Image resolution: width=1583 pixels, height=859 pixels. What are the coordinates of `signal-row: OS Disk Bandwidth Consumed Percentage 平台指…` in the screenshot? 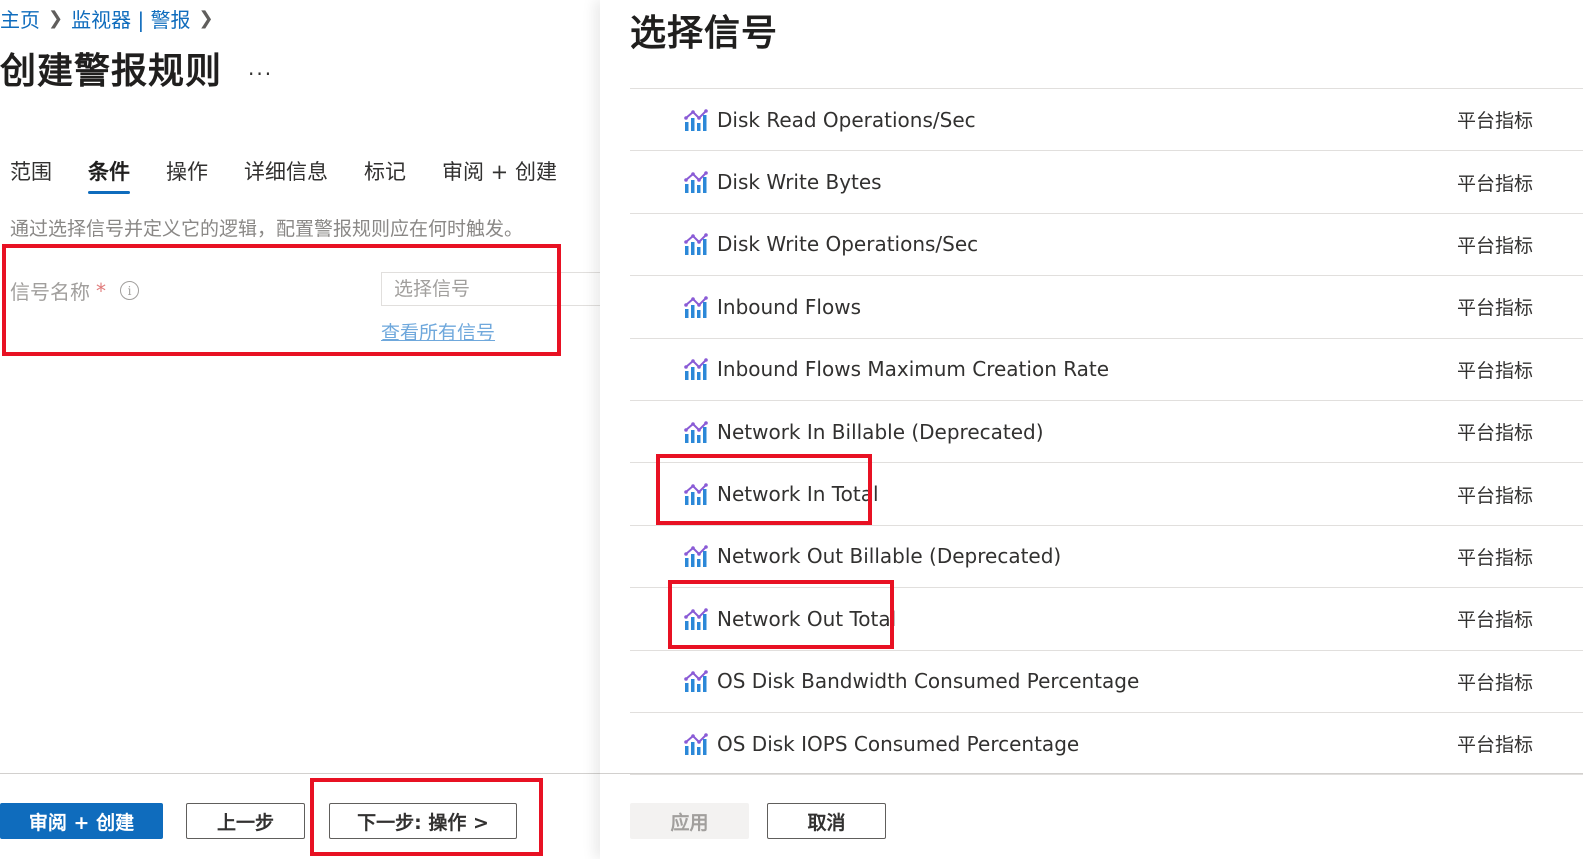 It's located at (1106, 682).